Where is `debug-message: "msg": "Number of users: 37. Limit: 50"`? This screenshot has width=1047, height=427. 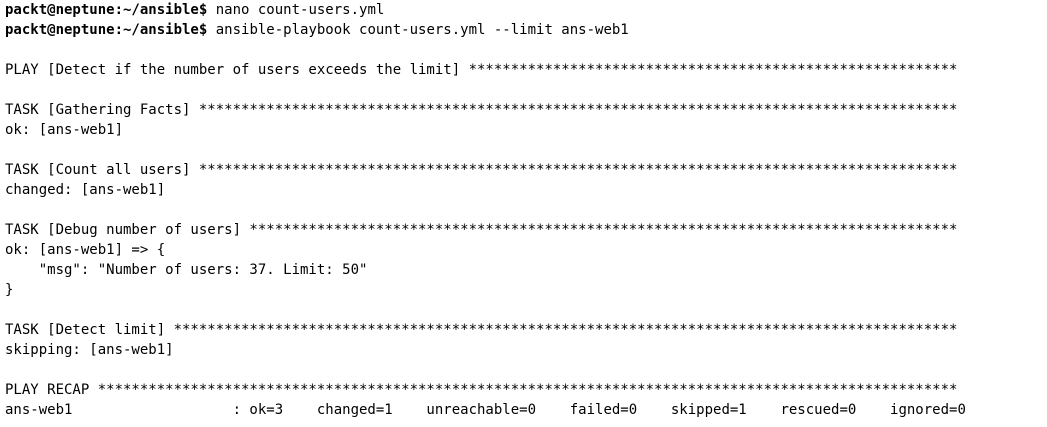 debug-message: "msg": "Number of users: 37. Limit: 50" is located at coordinates (186, 270).